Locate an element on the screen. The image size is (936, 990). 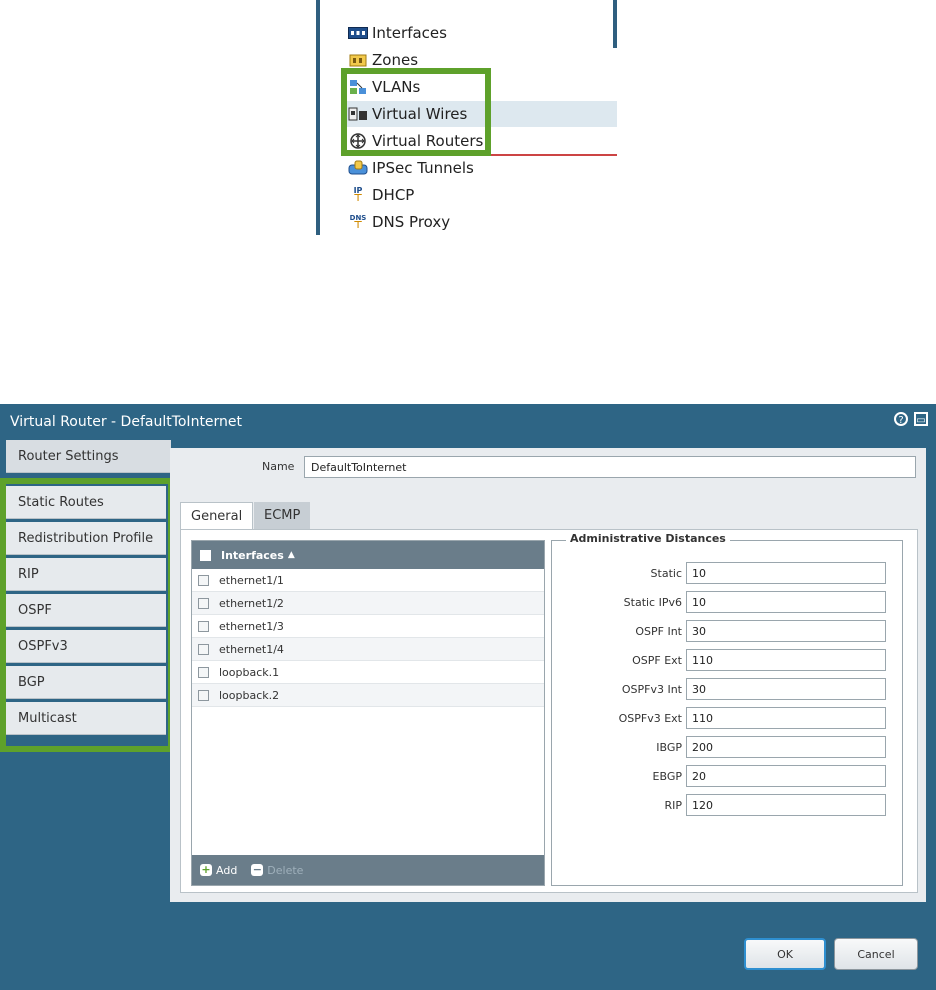
ad-row-ebgp: EBGP 20 is located at coordinates (722, 776).